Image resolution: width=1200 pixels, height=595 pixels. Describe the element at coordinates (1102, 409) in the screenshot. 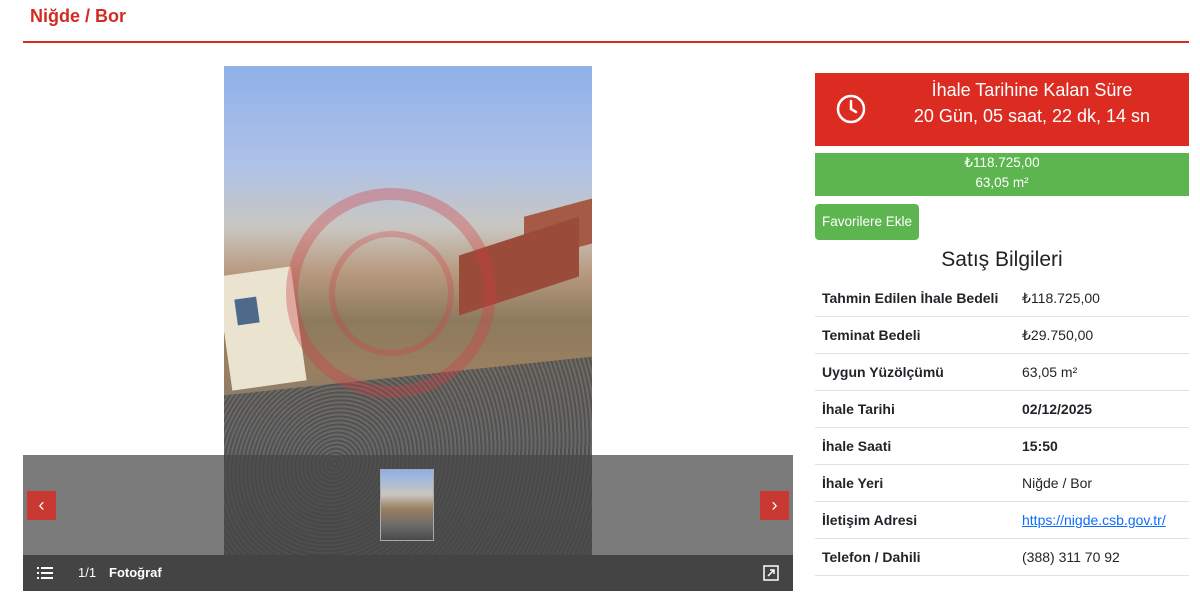

I see `row-value: 02/12/2025` at that location.